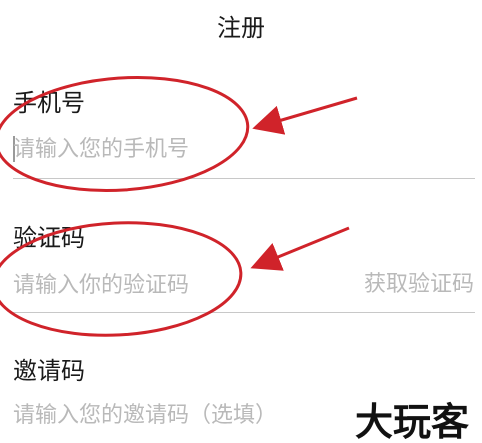 This screenshot has width=482, height=443. What do you see at coordinates (121, 279) in the screenshot?
I see `code-highlight-ellipse` at bounding box center [121, 279].